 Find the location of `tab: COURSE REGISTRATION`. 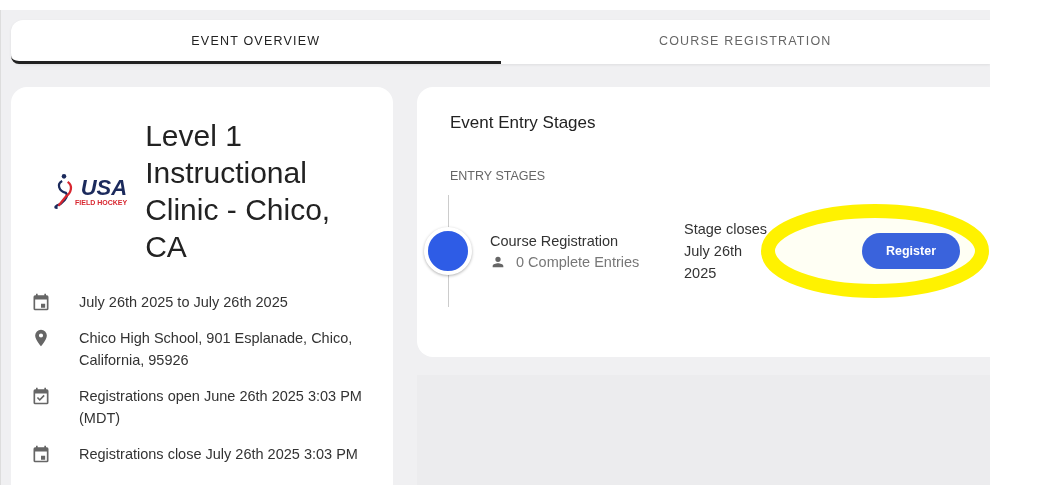

tab: COURSE REGISTRATION is located at coordinates (745, 42).